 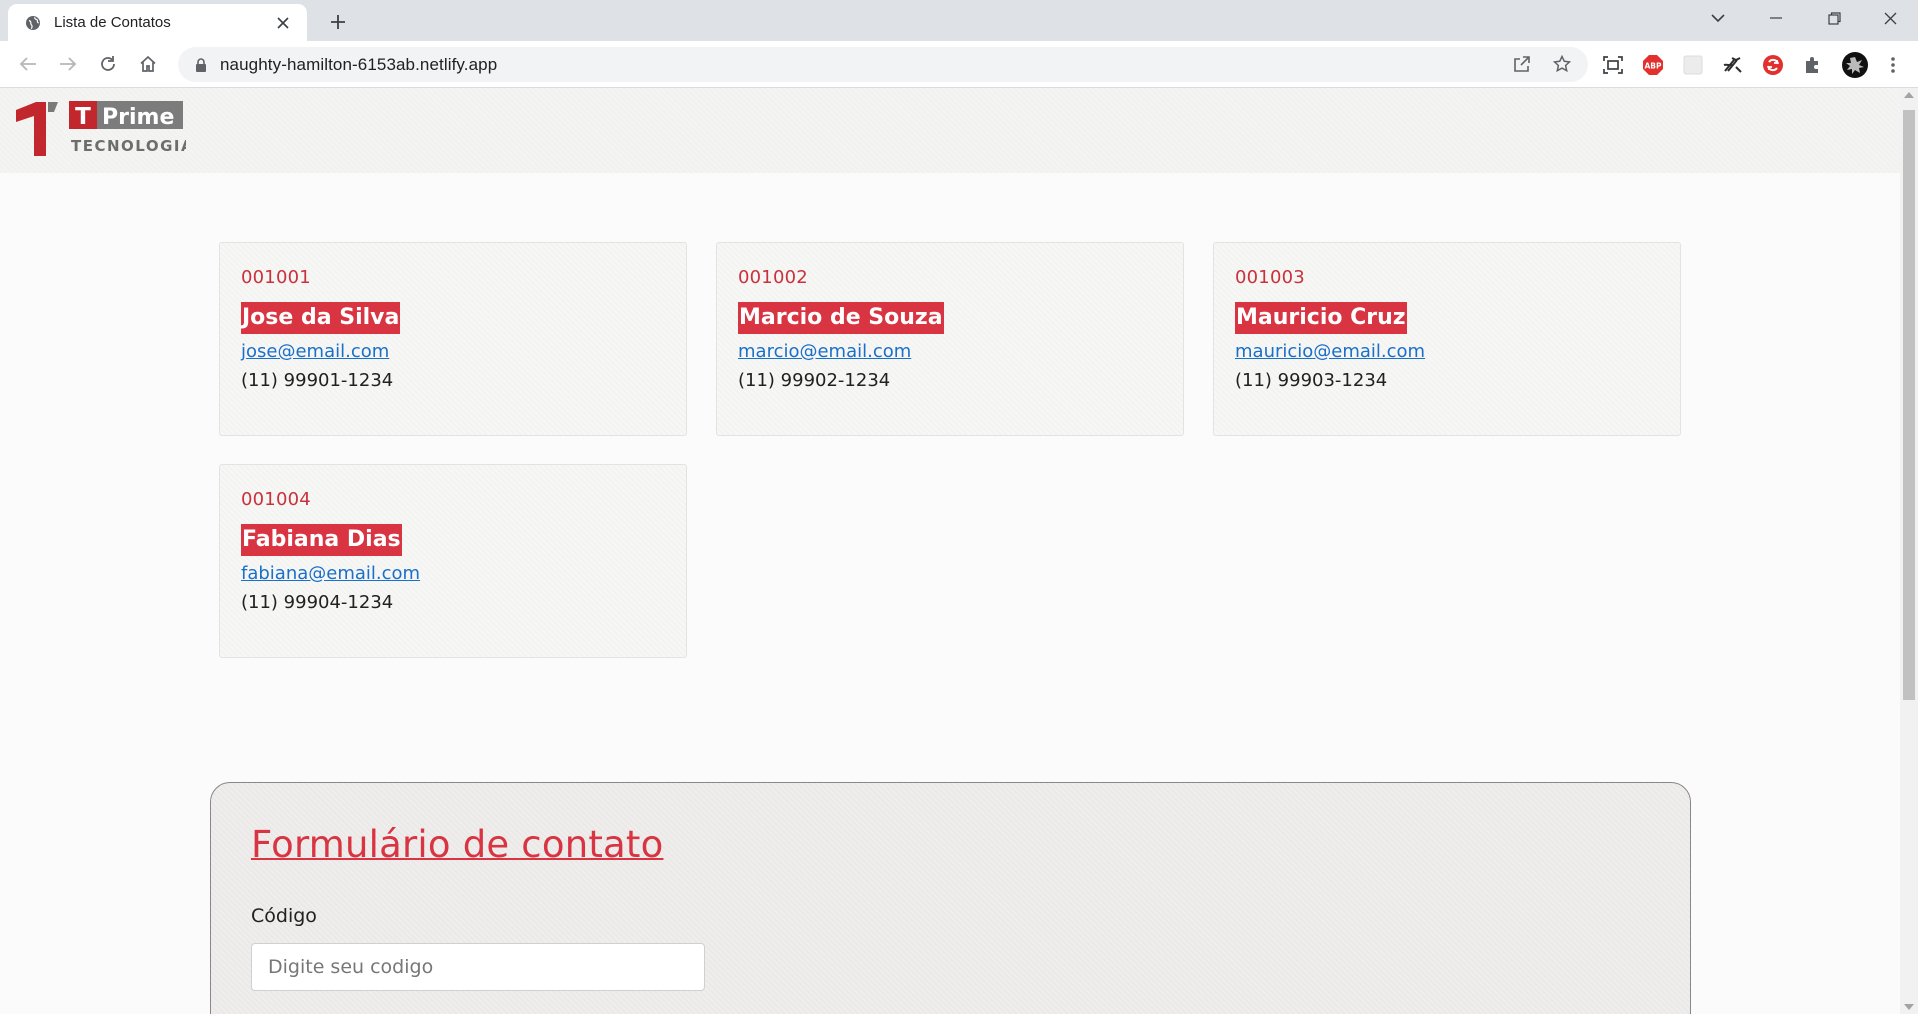 I want to click on contact-email-link: marcio@email.com, so click(x=950, y=352).